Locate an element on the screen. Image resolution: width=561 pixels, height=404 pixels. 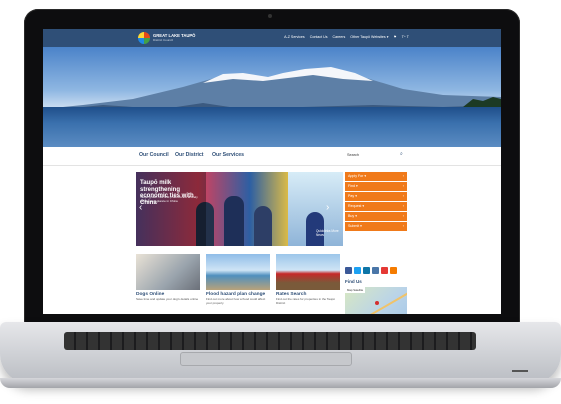
nav-our-council: Our Council is located at coordinates (154, 155).